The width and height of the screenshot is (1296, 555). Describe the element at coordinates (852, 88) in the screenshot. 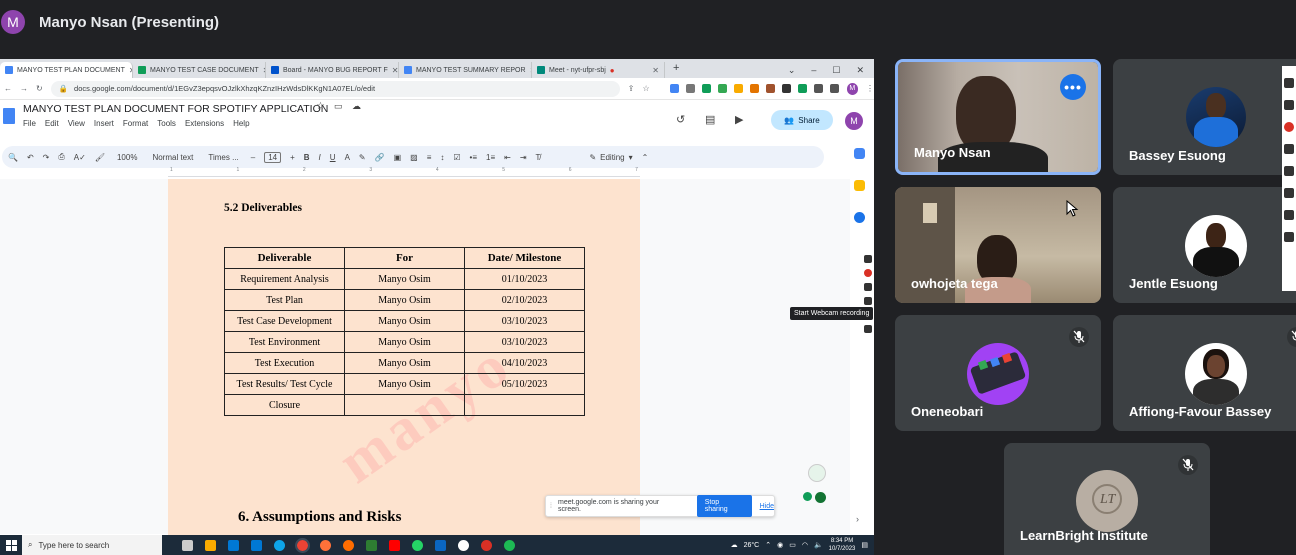

I see `profile-avatar: M` at that location.